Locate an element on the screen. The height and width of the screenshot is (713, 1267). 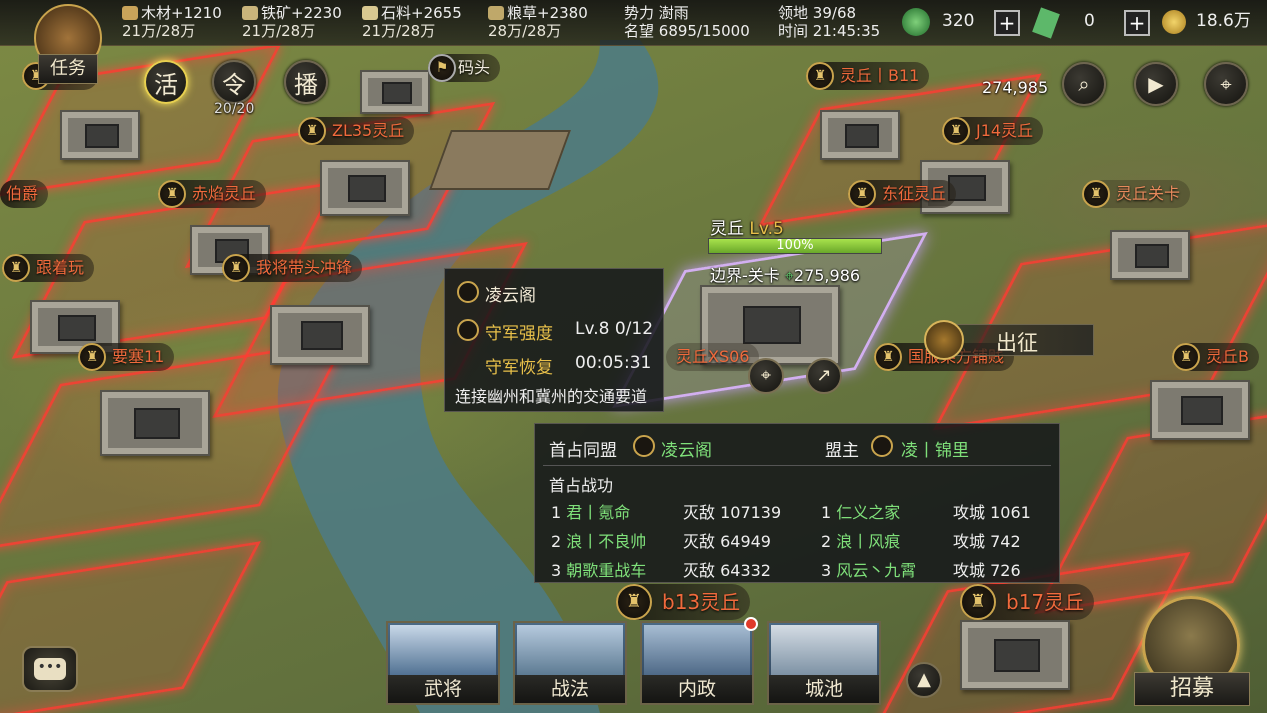
broadcast-button: 播 is located at coordinates (306, 82).